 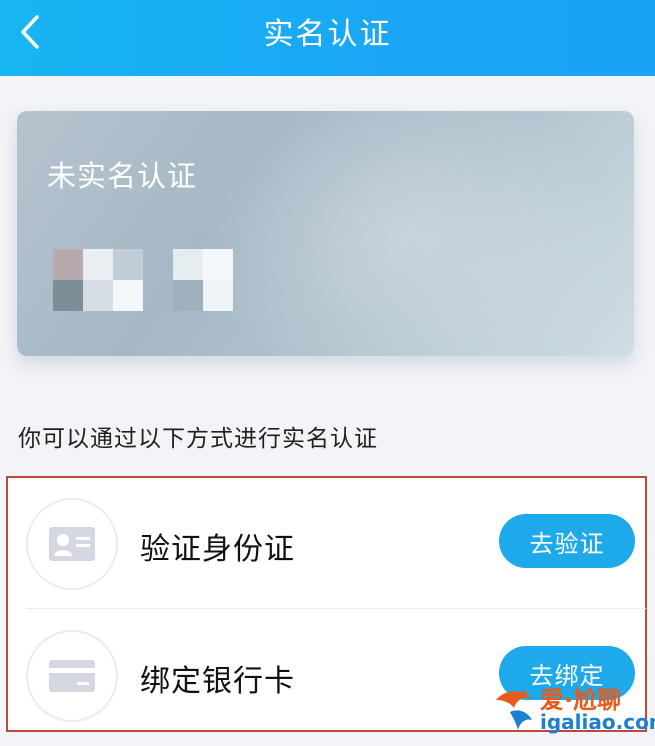 I want to click on chevron-left-icon, so click(x=30, y=32).